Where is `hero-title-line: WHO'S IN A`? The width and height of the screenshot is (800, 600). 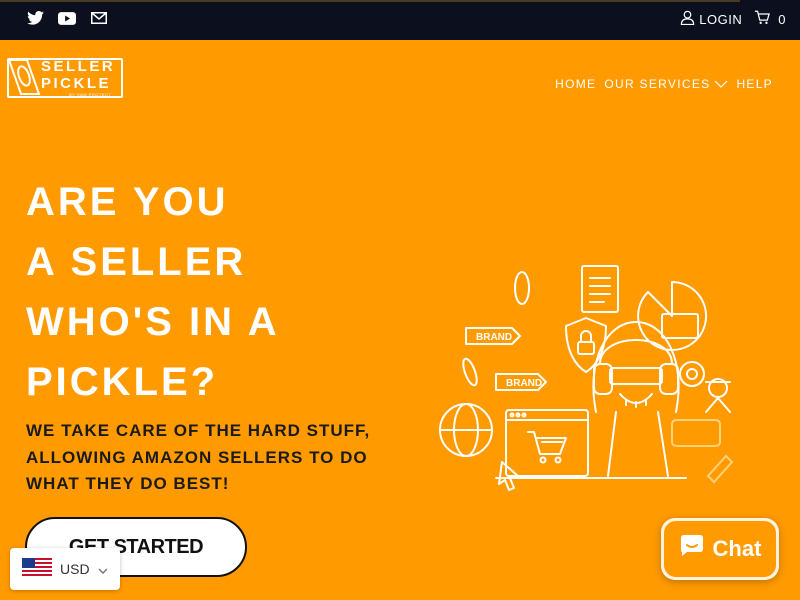
hero-title-line: WHO'S IN A is located at coordinates (153, 322).